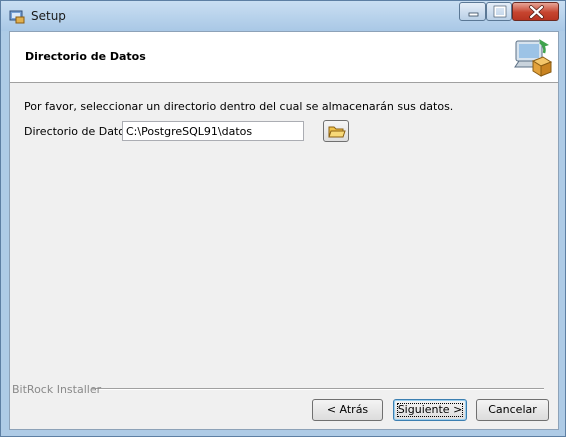 The height and width of the screenshot is (437, 566). Describe the element at coordinates (17, 16) in the screenshot. I see `setup-icon` at that location.